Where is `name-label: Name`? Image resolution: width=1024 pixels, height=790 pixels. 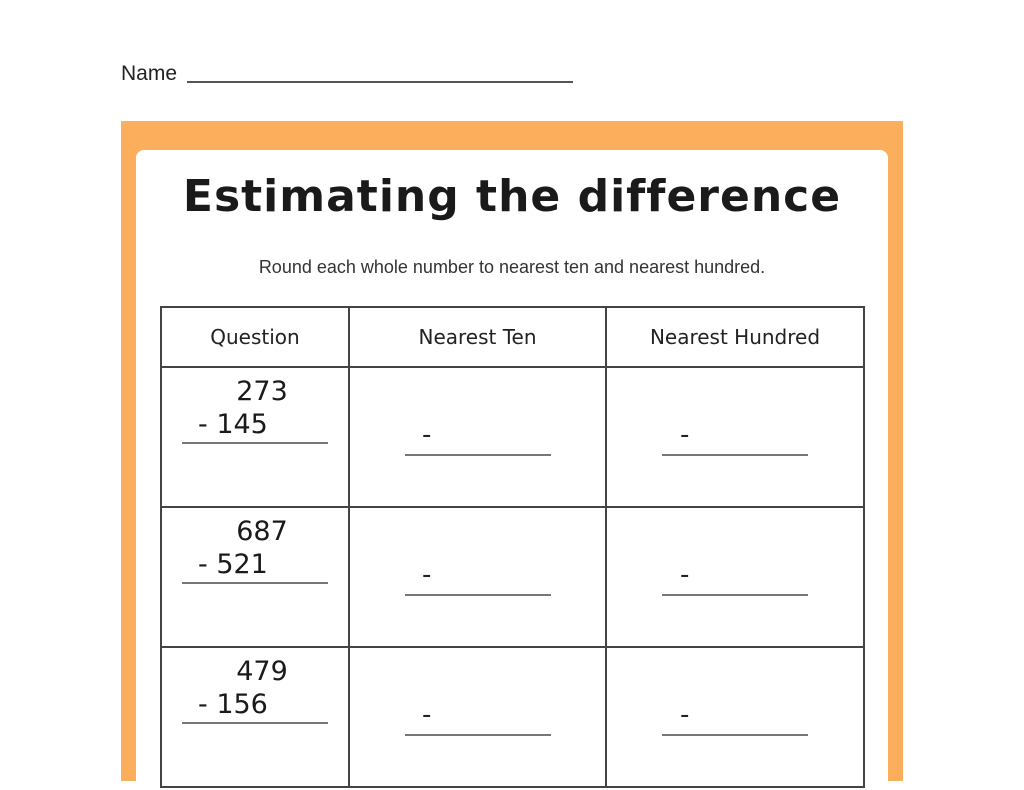
name-label: Name is located at coordinates (149, 73).